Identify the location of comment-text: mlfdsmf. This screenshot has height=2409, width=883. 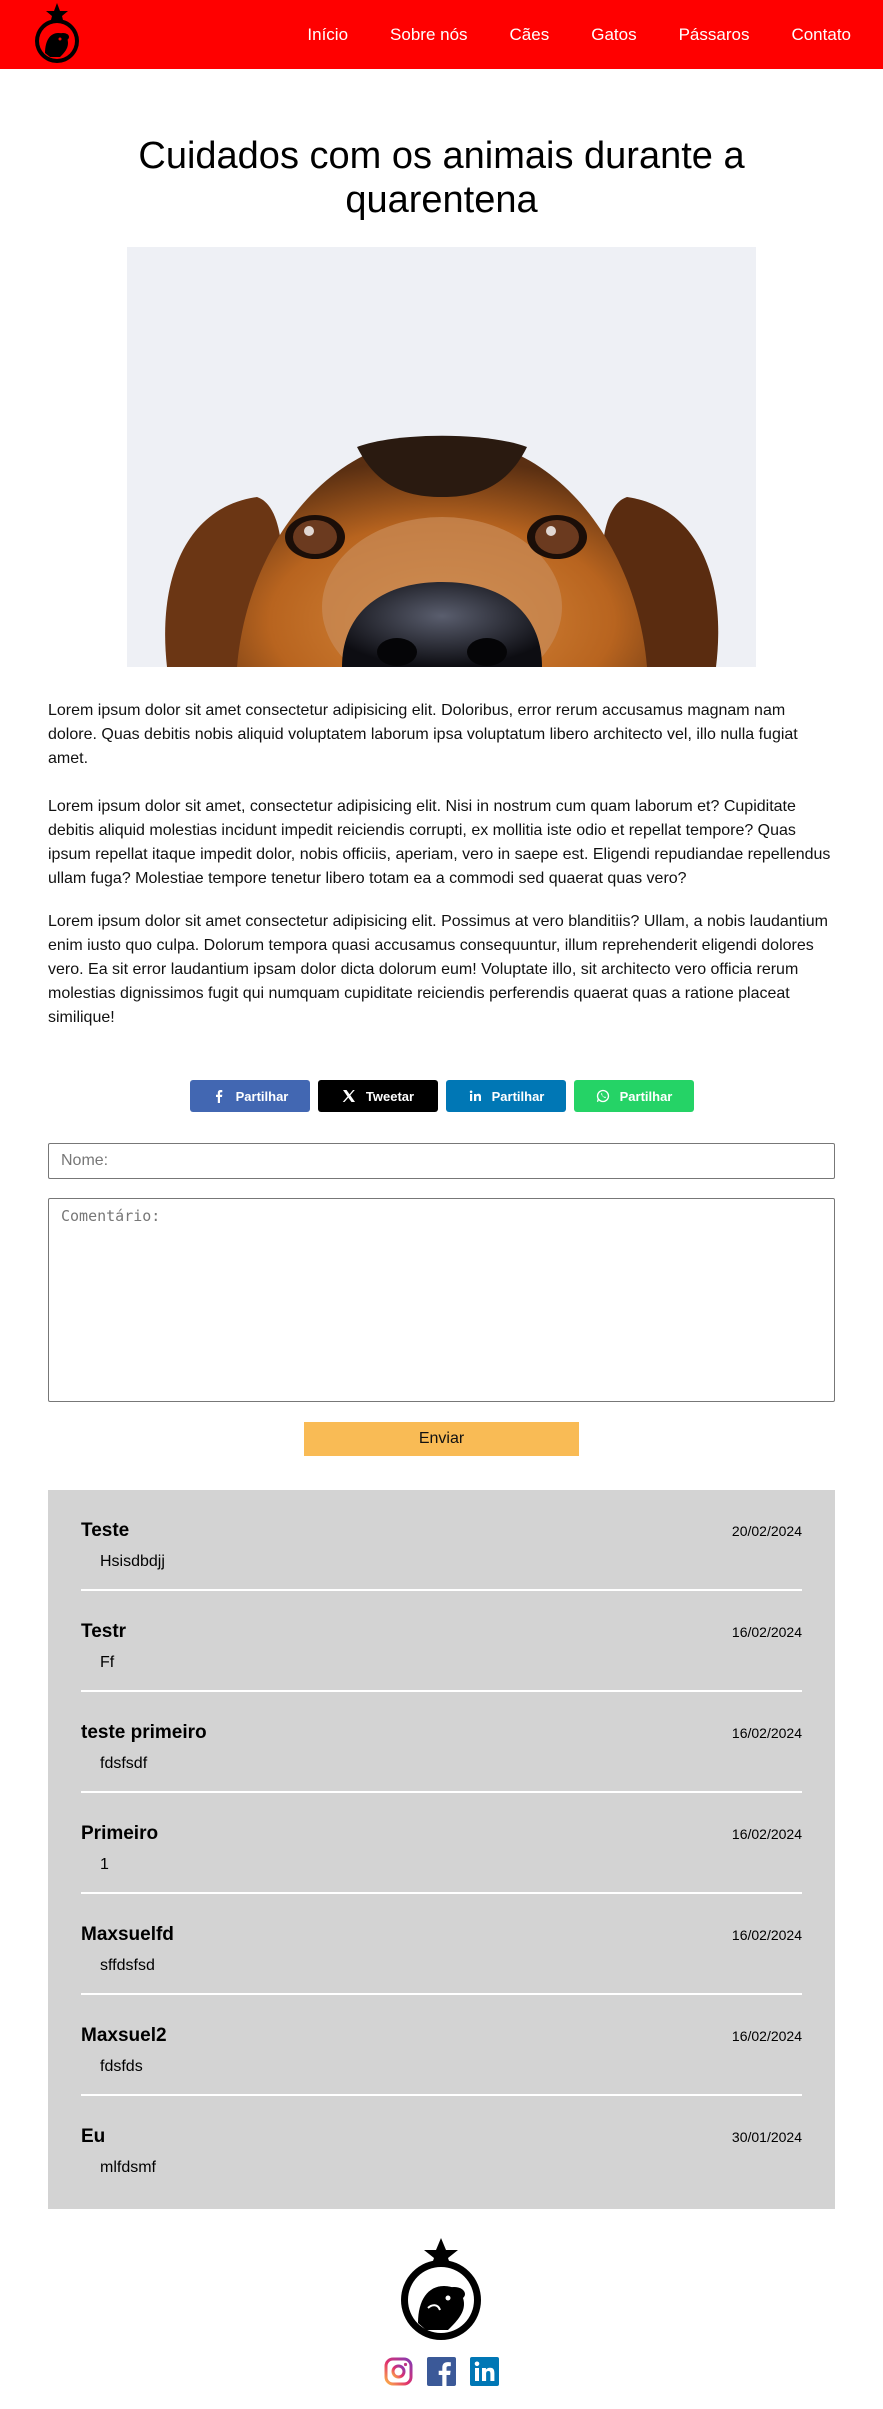
(128, 2167).